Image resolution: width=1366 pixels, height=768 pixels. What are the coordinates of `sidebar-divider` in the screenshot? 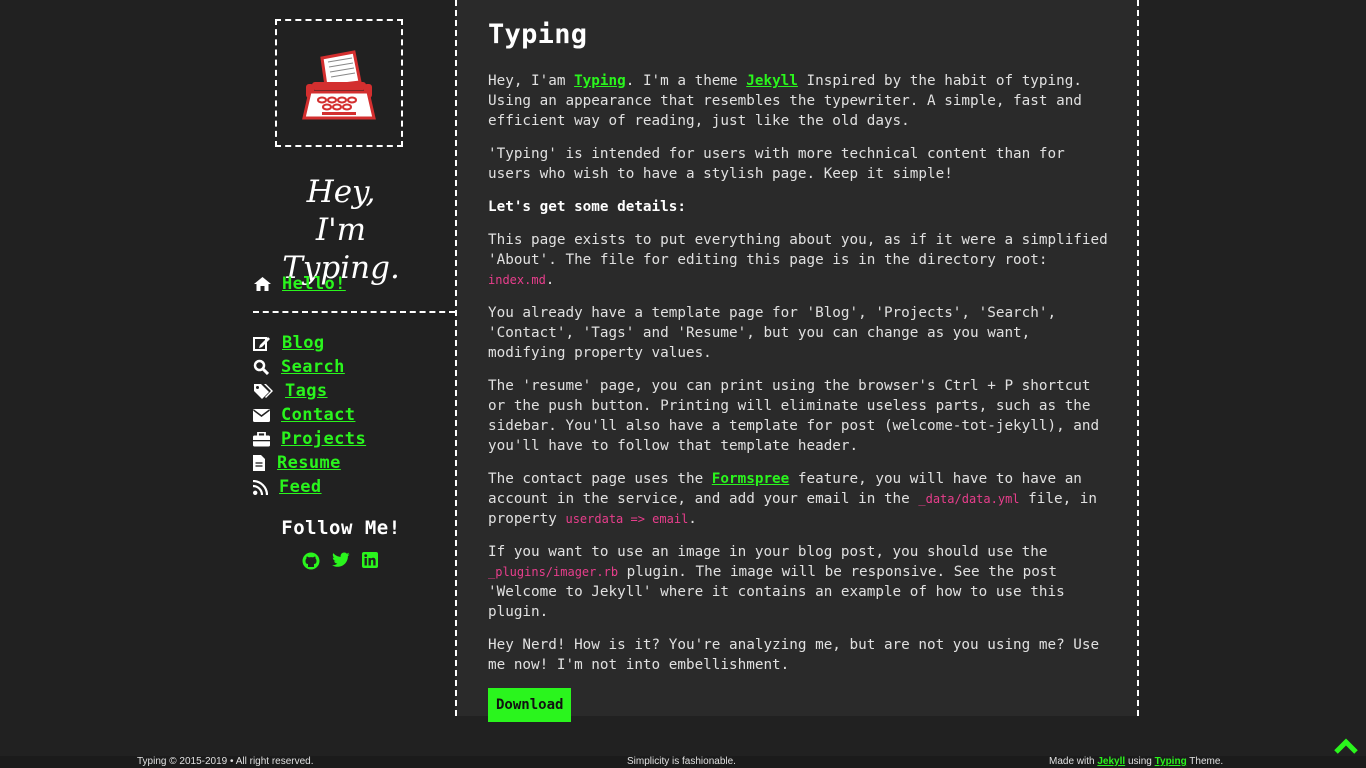 It's located at (354, 312).